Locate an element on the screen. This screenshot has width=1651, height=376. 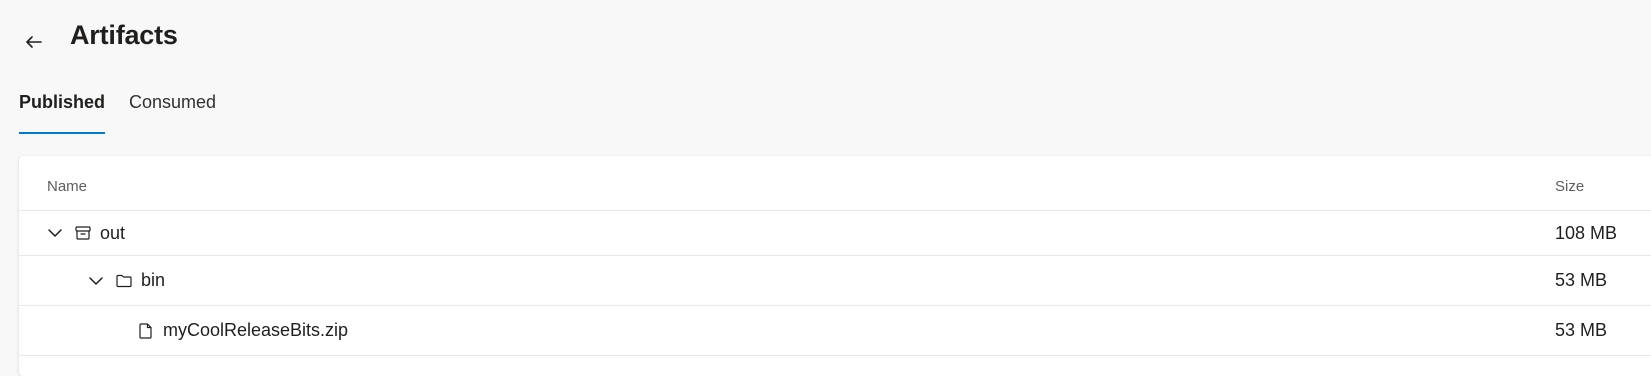
arrow-left-icon is located at coordinates (34, 42).